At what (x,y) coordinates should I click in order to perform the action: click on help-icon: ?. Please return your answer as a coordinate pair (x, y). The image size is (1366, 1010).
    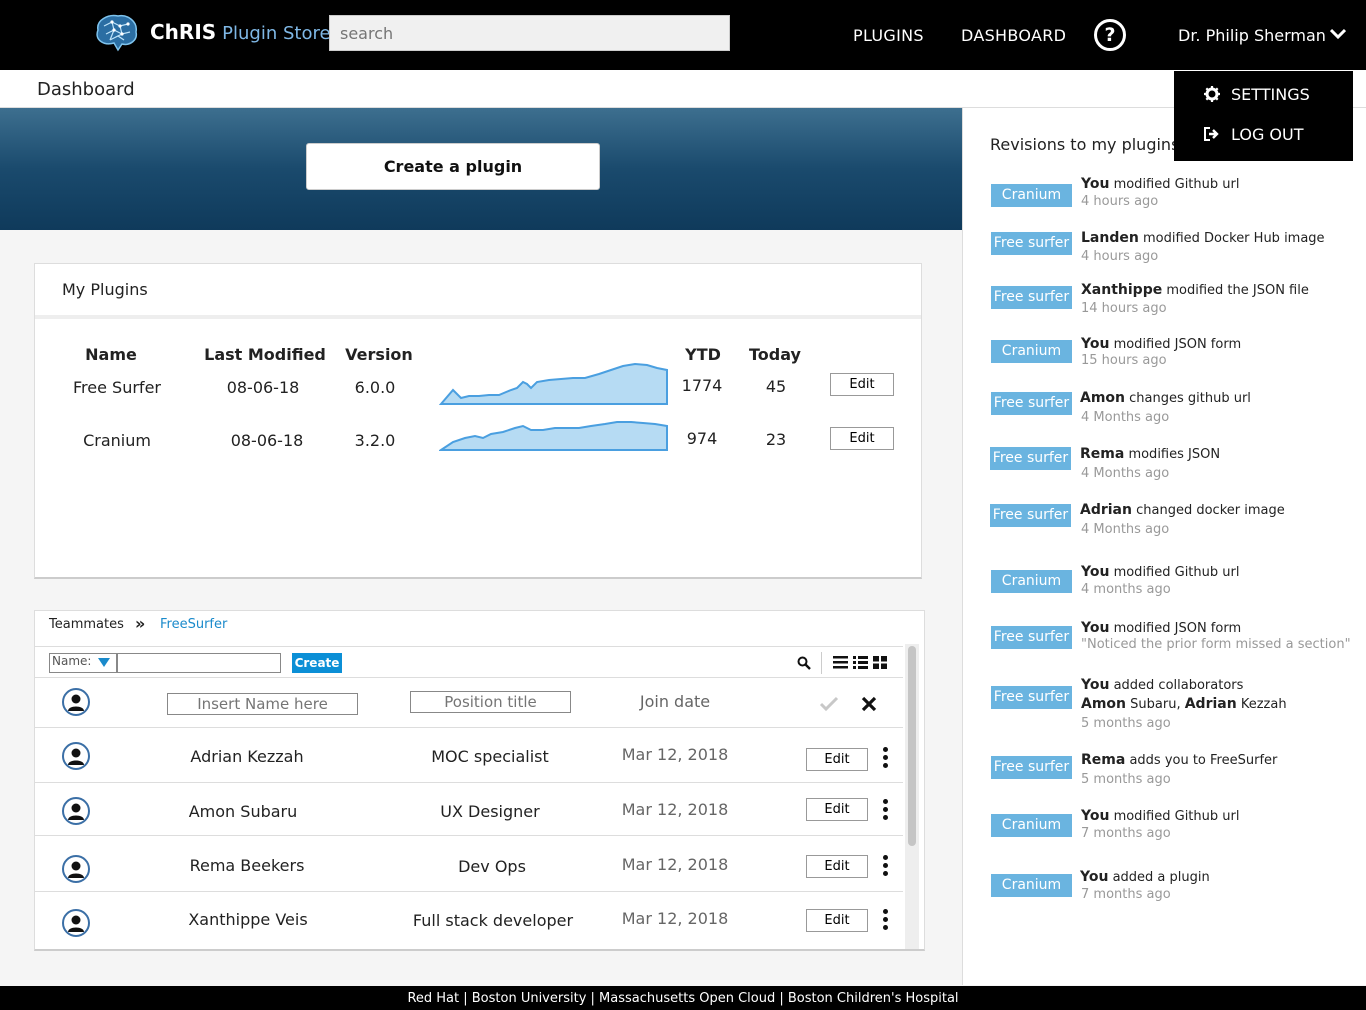
    Looking at the image, I should click on (1110, 35).